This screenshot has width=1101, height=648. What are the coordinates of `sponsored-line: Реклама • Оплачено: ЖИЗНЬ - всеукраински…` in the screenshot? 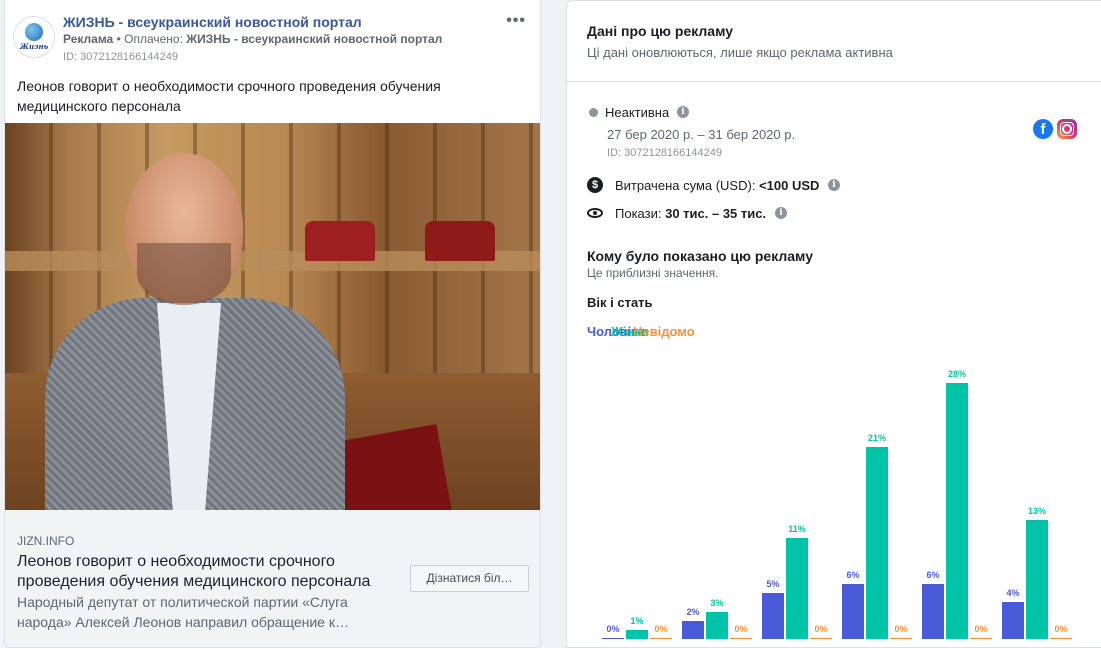 It's located at (252, 39).